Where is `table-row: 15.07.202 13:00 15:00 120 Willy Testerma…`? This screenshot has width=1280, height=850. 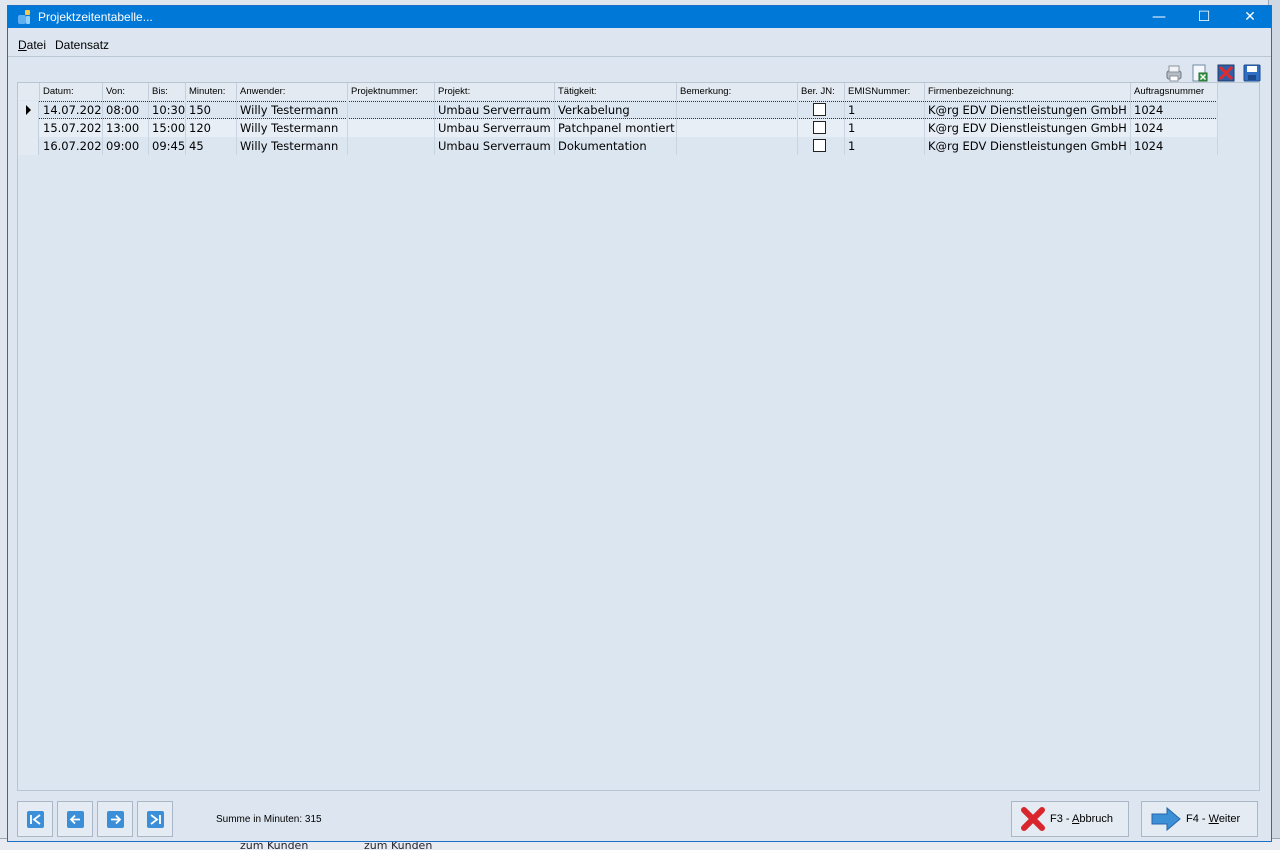 table-row: 15.07.202 13:00 15:00 120 Willy Testerma… is located at coordinates (618, 128).